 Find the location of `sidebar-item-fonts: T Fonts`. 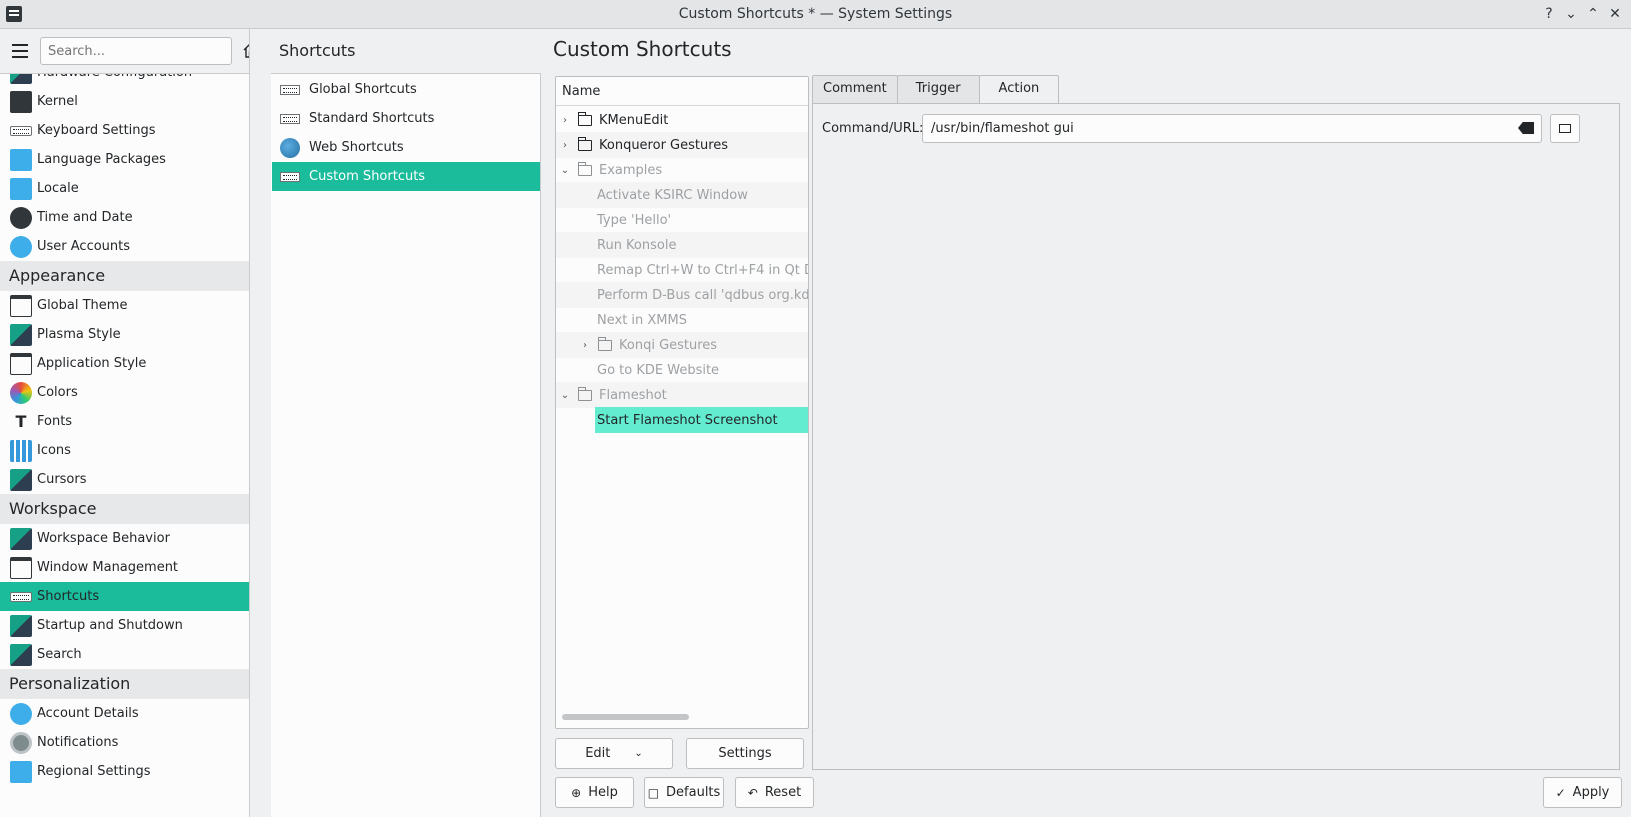

sidebar-item-fonts: T Fonts is located at coordinates (124, 421).